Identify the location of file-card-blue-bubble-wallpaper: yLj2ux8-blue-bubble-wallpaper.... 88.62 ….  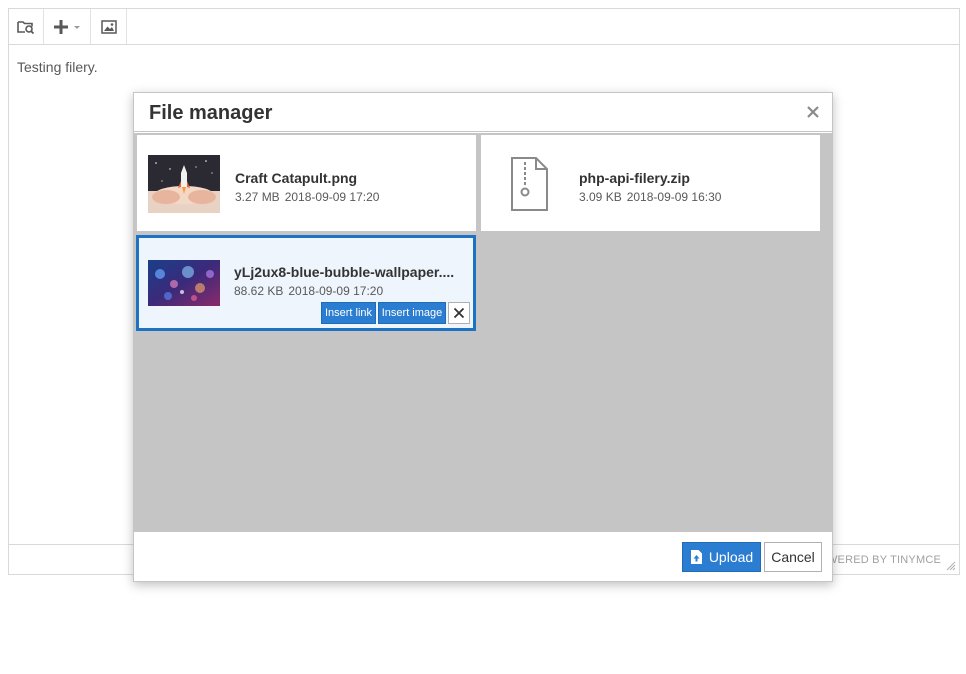
(306, 283).